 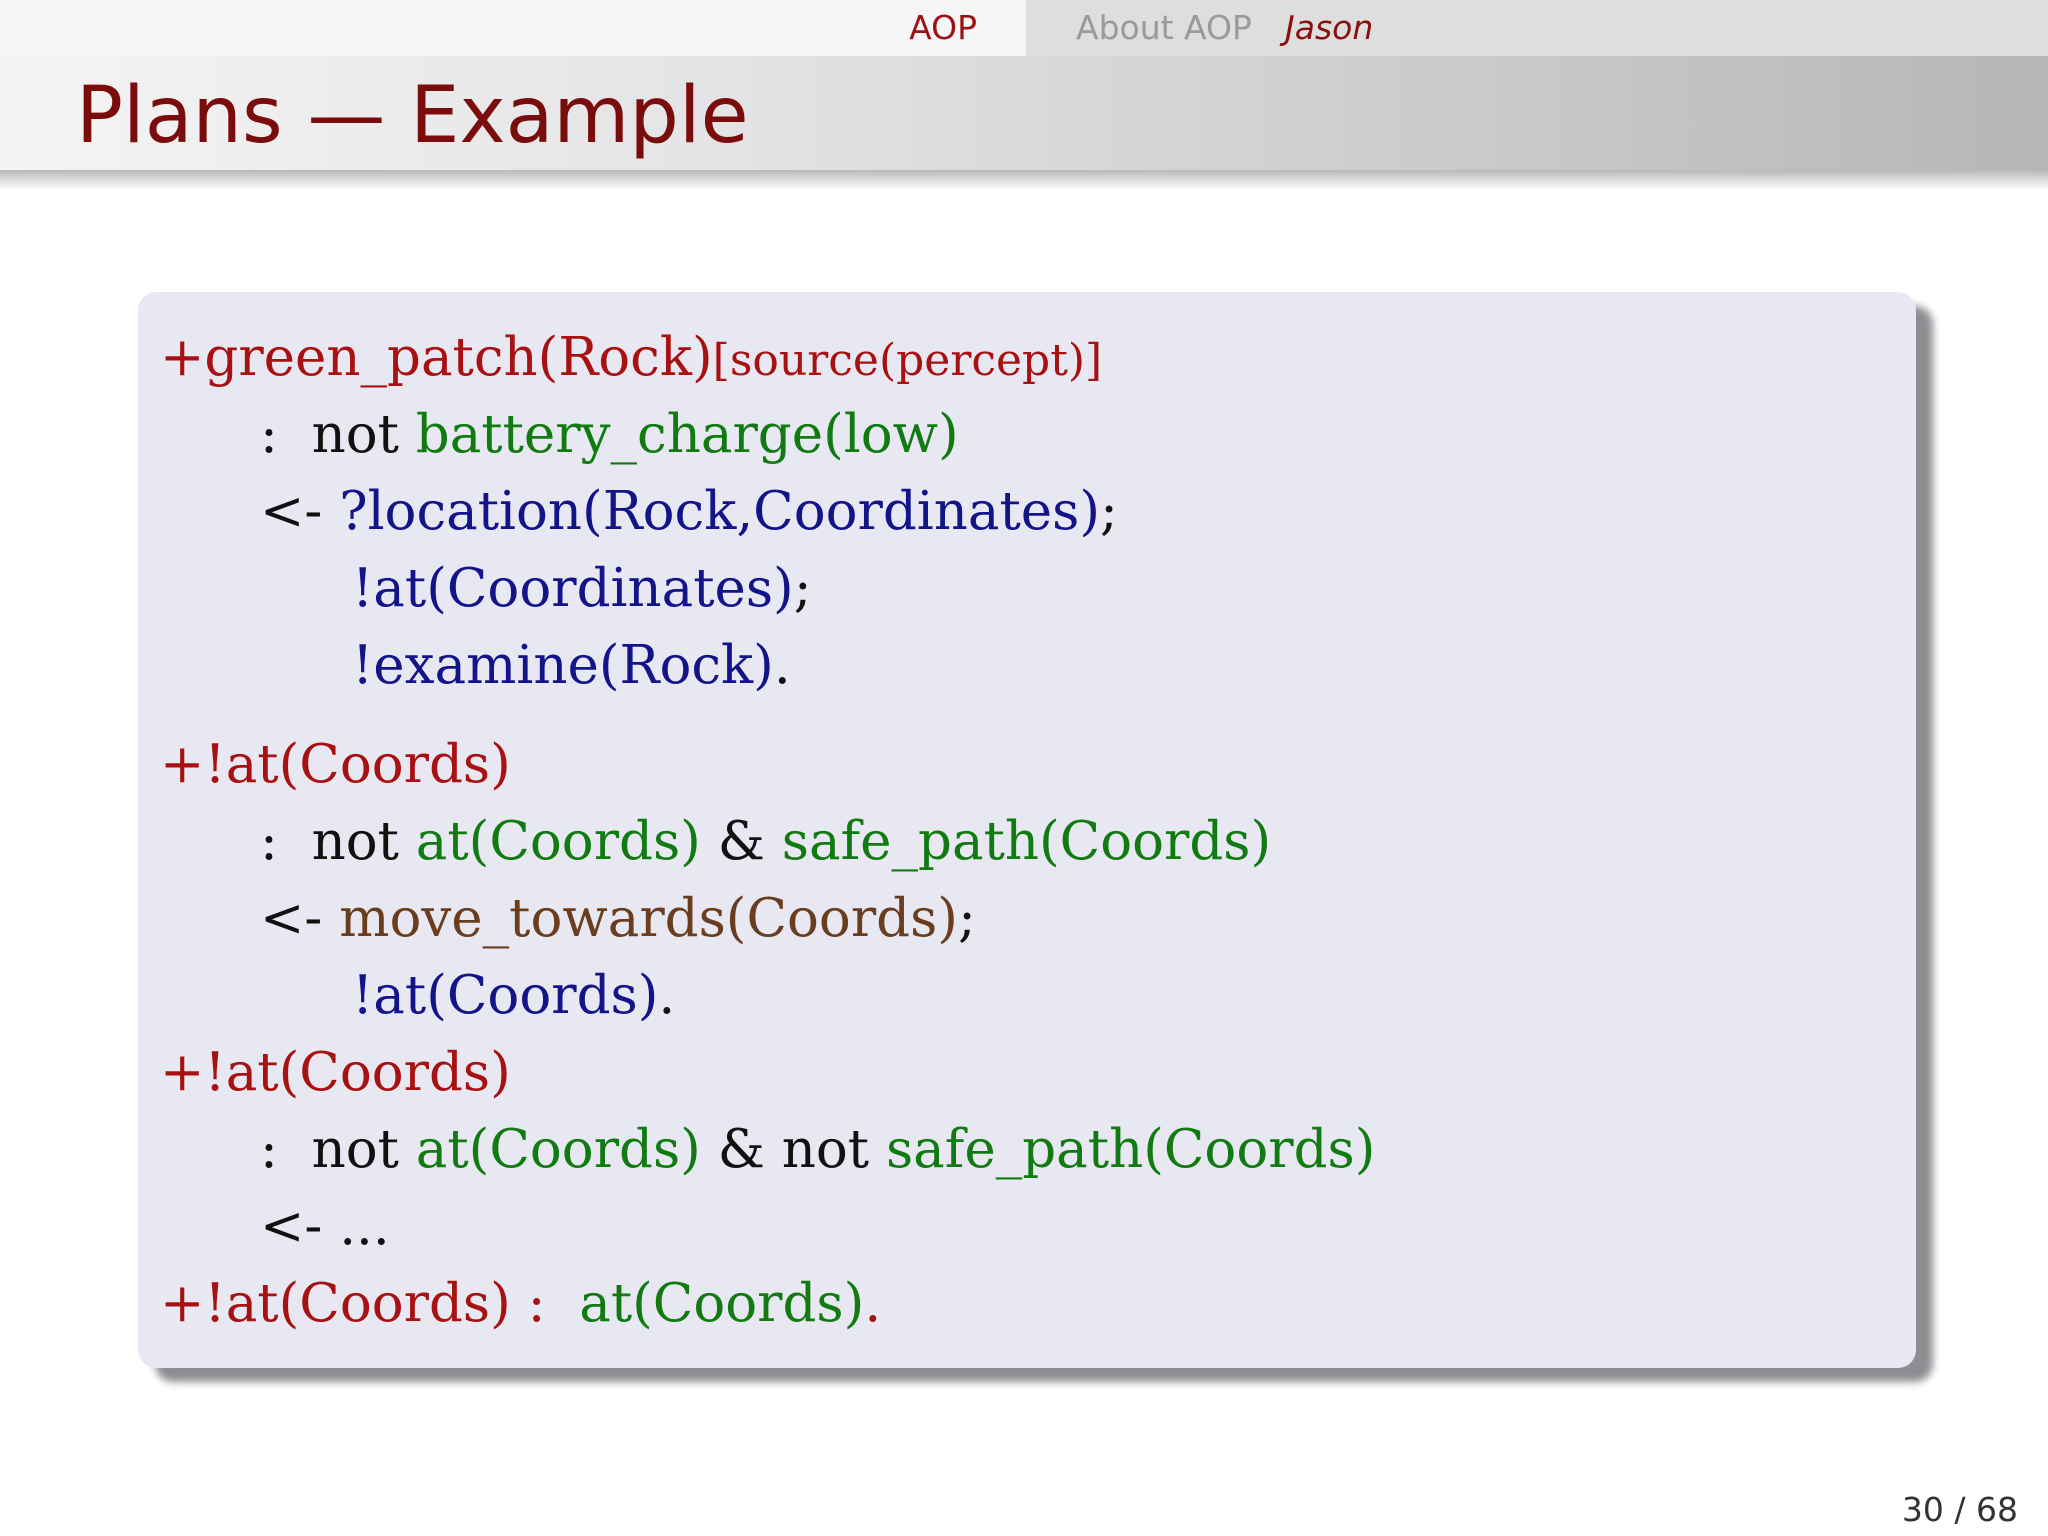 What do you see at coordinates (648, 918) in the screenshot?
I see `code-action: move_towards(Coords)` at bounding box center [648, 918].